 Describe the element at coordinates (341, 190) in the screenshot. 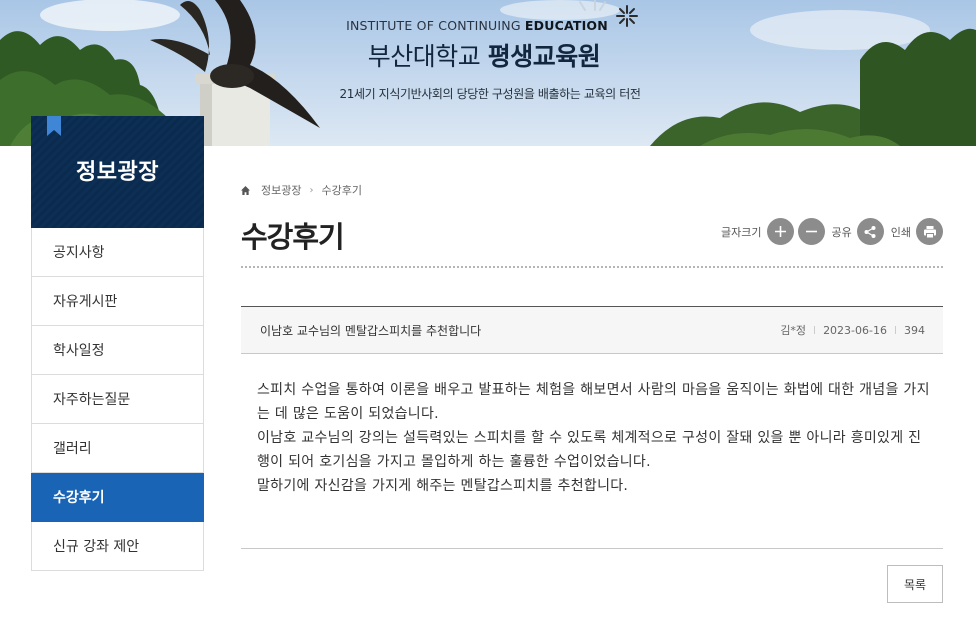

I see `breadcrumb-item: 수강후기` at that location.